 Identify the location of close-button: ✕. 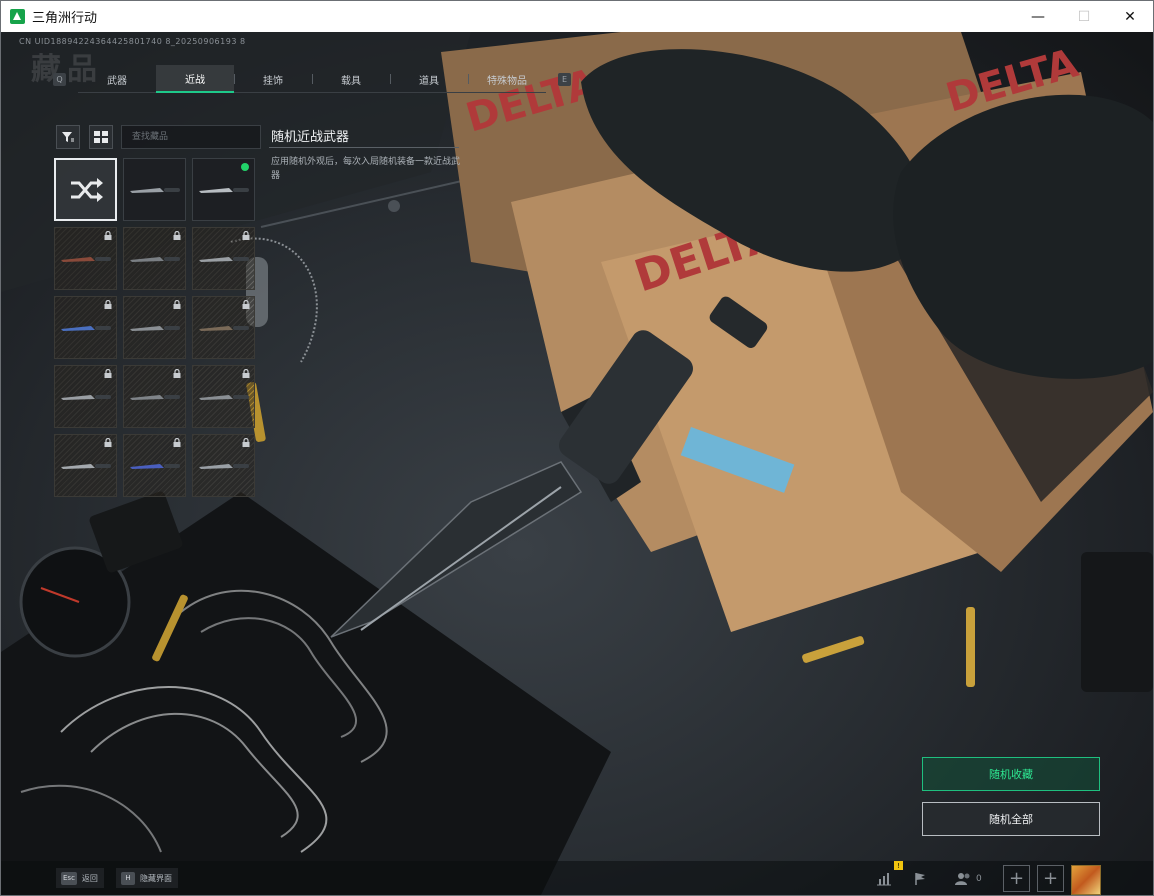
(1130, 16).